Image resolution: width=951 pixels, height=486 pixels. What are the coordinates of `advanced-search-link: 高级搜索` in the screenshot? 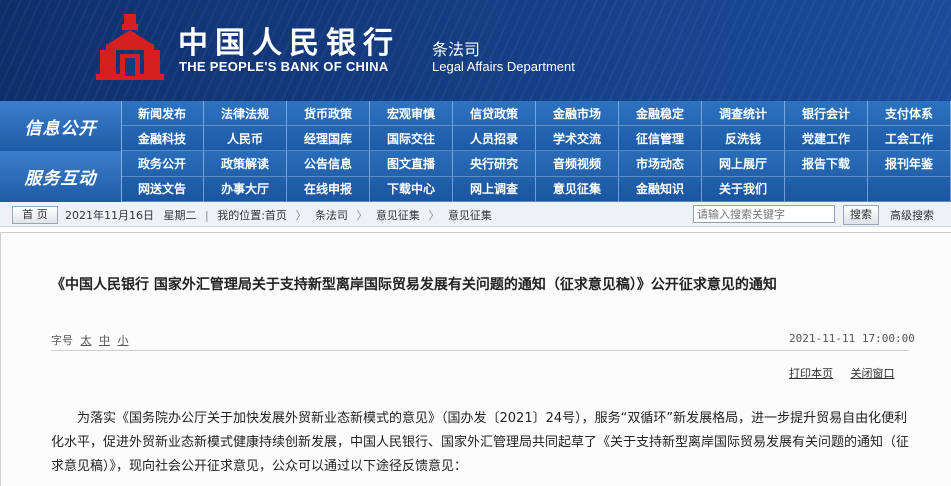 It's located at (912, 215).